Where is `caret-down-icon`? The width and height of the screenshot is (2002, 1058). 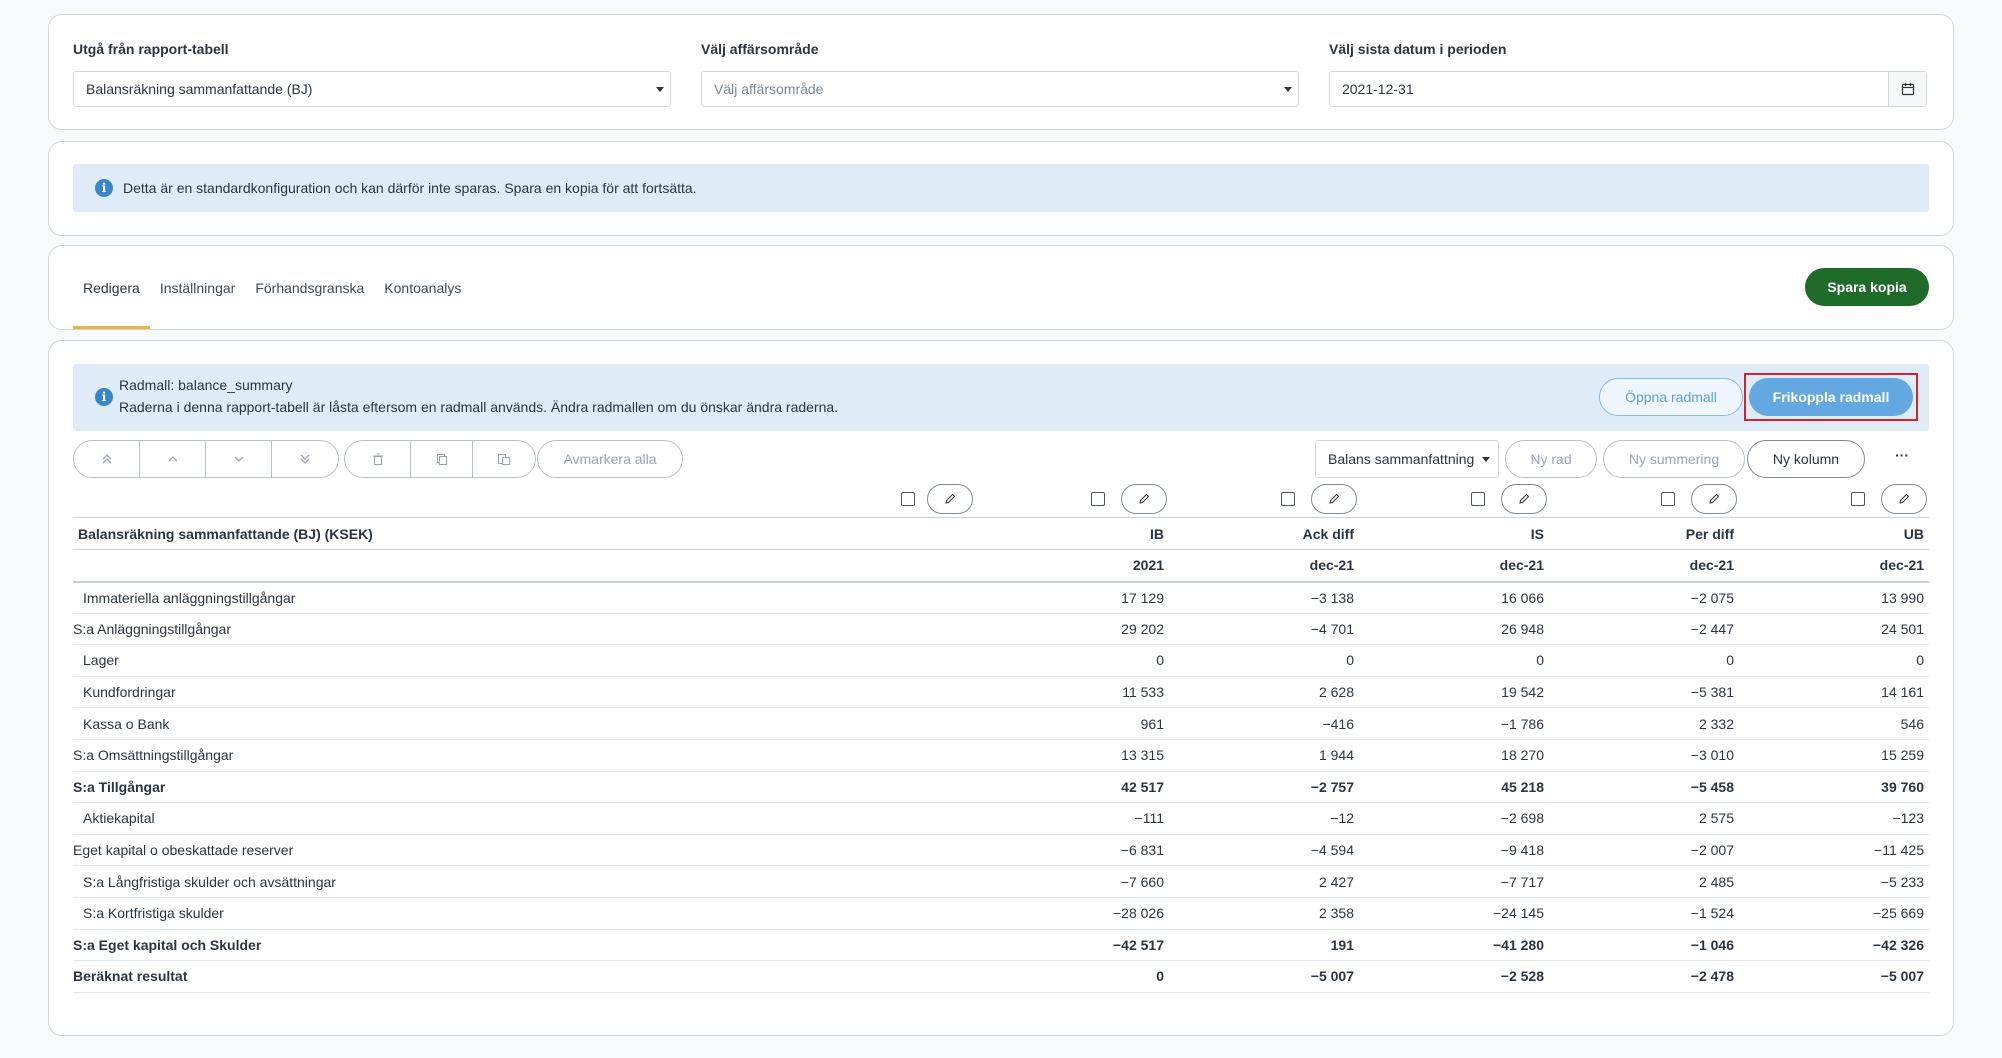 caret-down-icon is located at coordinates (660, 89).